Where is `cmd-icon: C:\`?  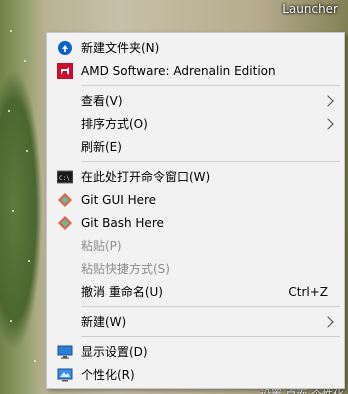
cmd-icon: C:\ is located at coordinates (65, 177).